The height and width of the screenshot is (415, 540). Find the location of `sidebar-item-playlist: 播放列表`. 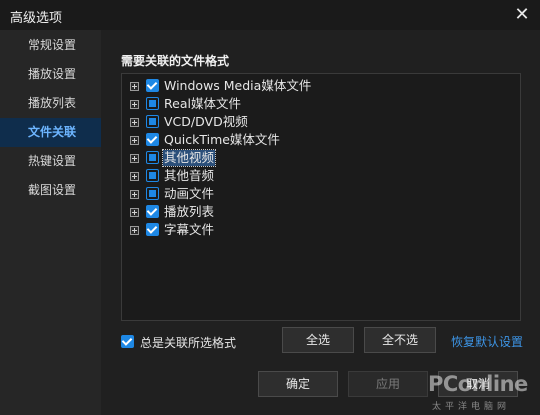

sidebar-item-playlist: 播放列表 is located at coordinates (50, 103).